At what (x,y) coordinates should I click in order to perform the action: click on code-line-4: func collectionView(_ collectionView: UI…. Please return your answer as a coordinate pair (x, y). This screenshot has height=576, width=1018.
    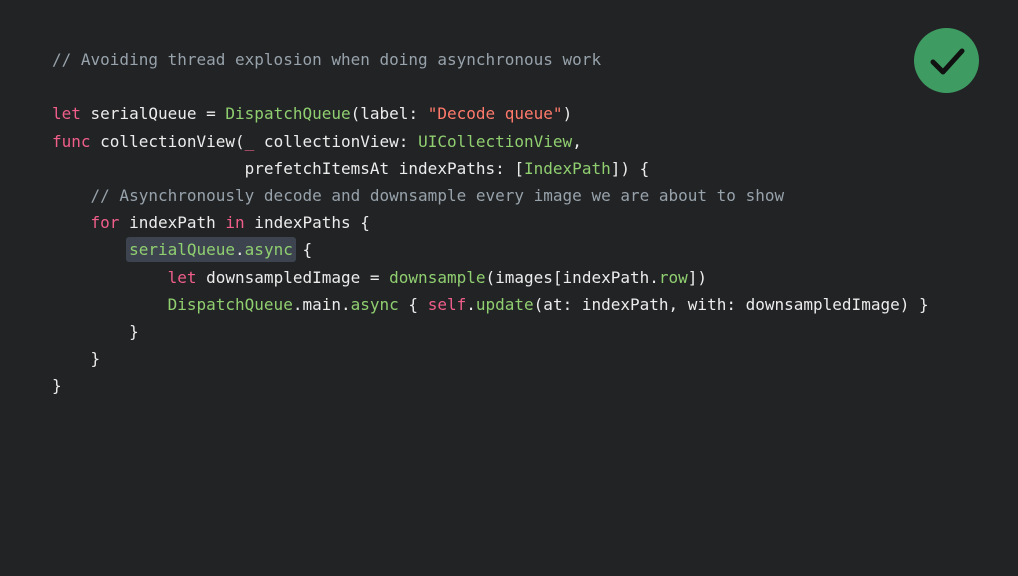
    Looking at the image, I should click on (490, 141).